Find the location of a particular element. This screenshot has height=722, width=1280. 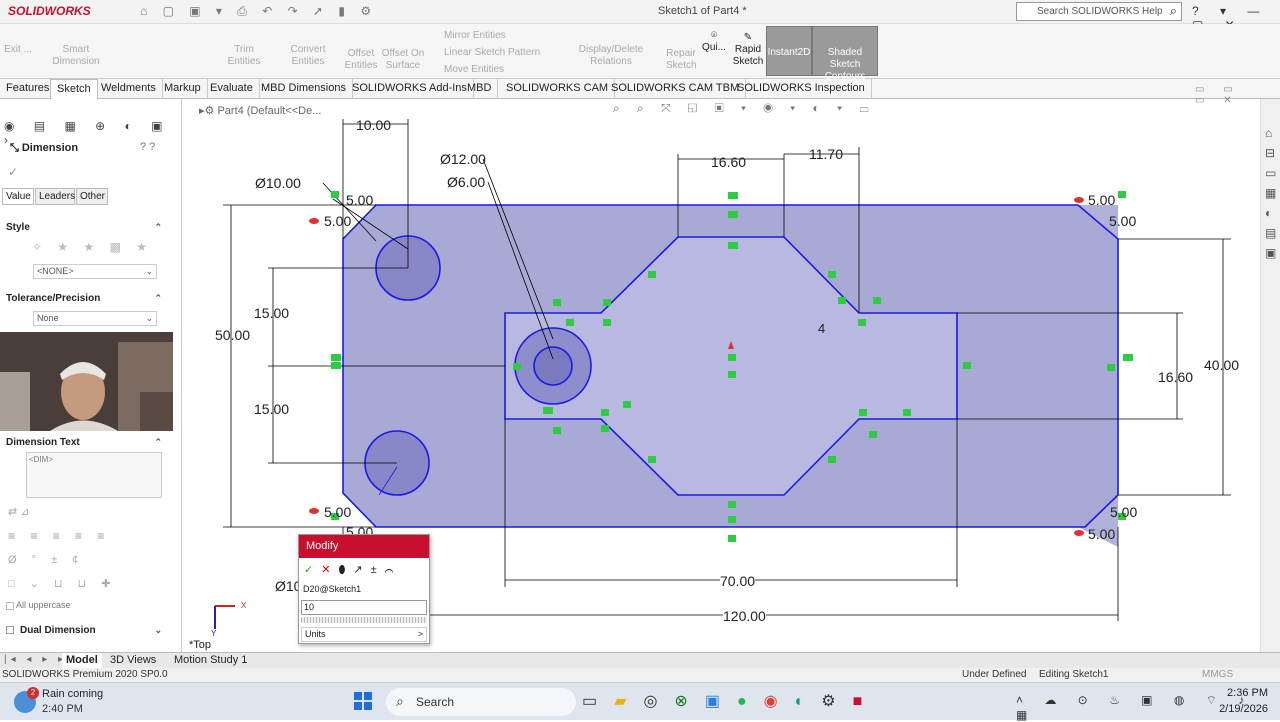

tab-mbd-dimensions: MBD Dimensions is located at coordinates (304, 89).